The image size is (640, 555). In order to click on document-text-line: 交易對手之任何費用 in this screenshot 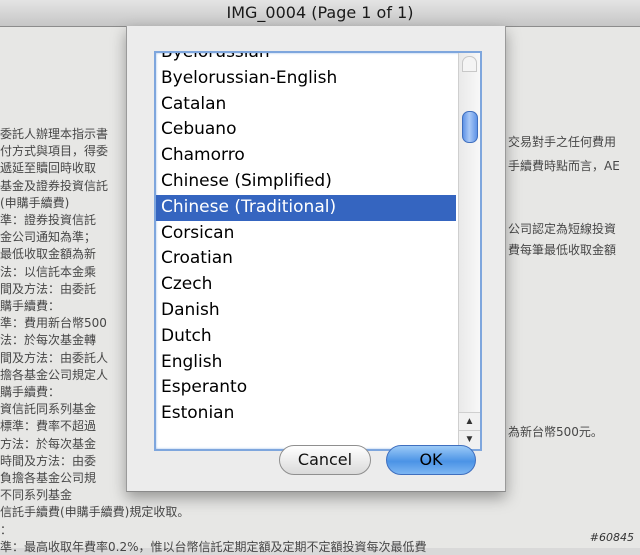, I will do `click(562, 142)`.